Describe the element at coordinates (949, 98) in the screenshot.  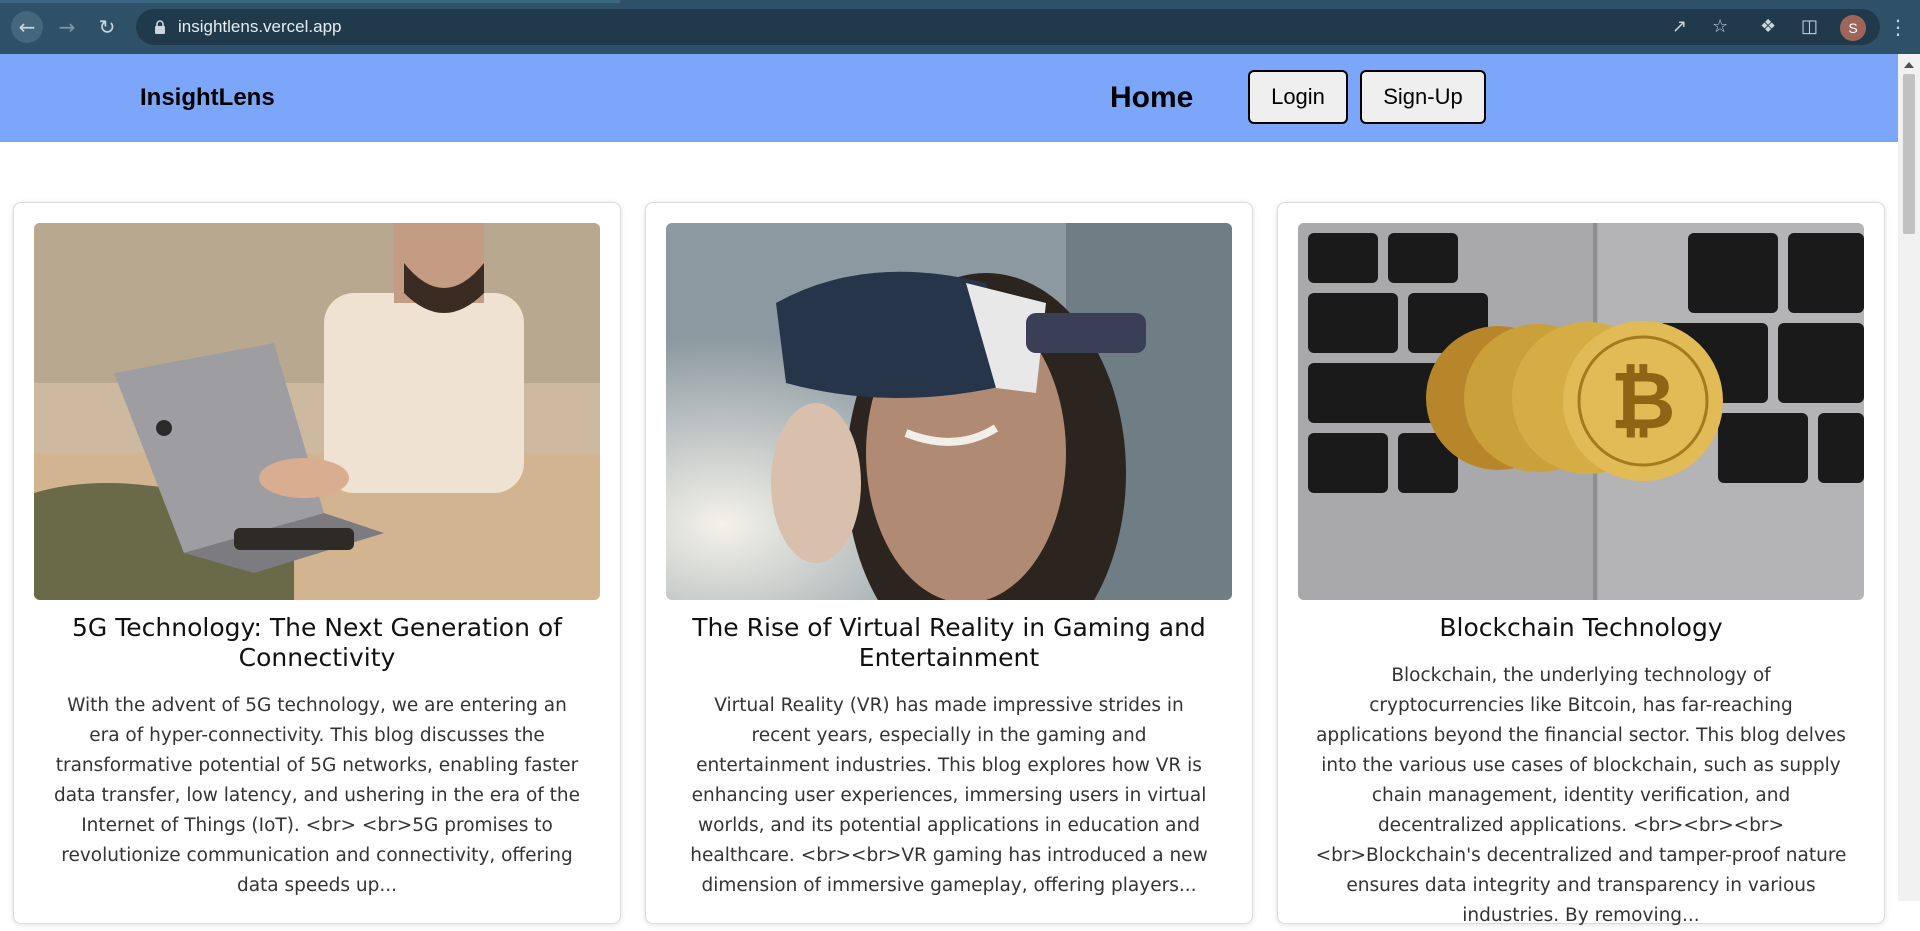
I see `site-header: InsightLens Home Login Sign-Up` at that location.